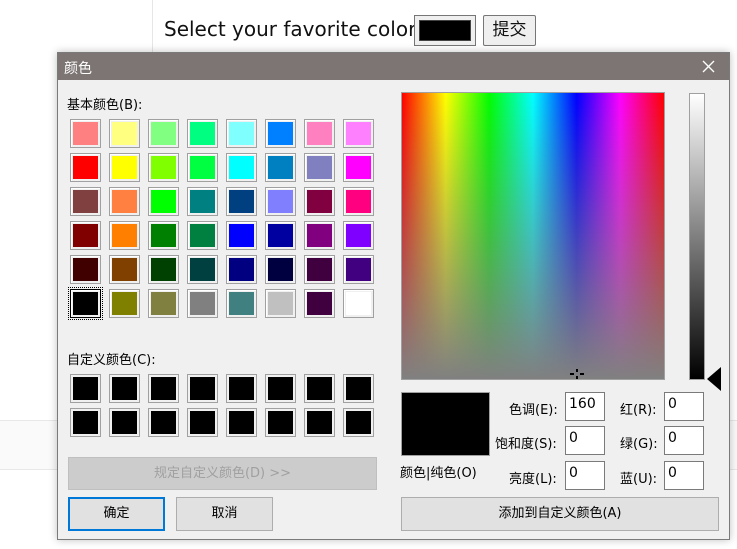 The height and width of the screenshot is (549, 737). I want to click on blue-input: 0, so click(684, 475).